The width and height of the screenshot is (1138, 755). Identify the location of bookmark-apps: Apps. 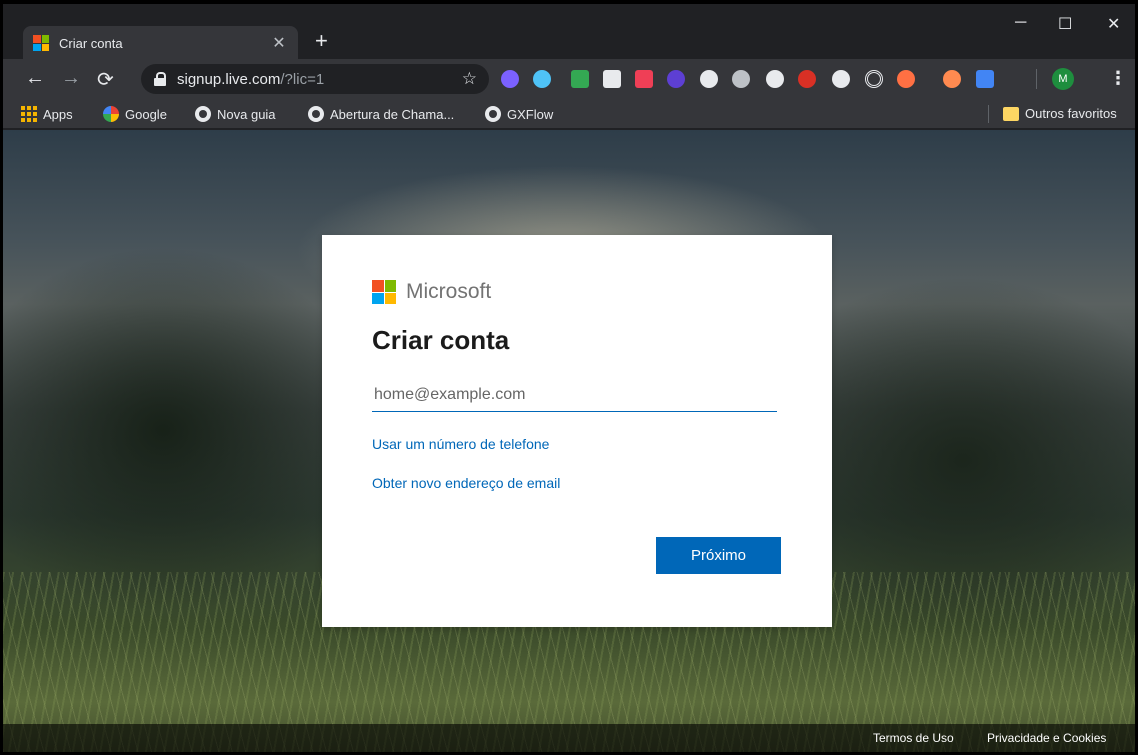
(47, 114).